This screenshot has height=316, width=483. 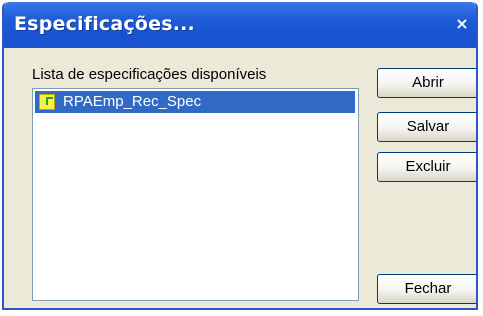 I want to click on save-button: Salvar, so click(x=426, y=127).